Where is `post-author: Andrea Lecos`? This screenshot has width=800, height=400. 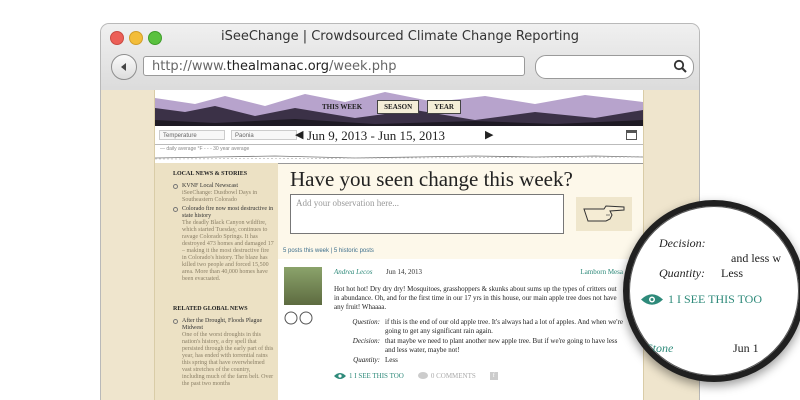 post-author: Andrea Lecos is located at coordinates (353, 272).